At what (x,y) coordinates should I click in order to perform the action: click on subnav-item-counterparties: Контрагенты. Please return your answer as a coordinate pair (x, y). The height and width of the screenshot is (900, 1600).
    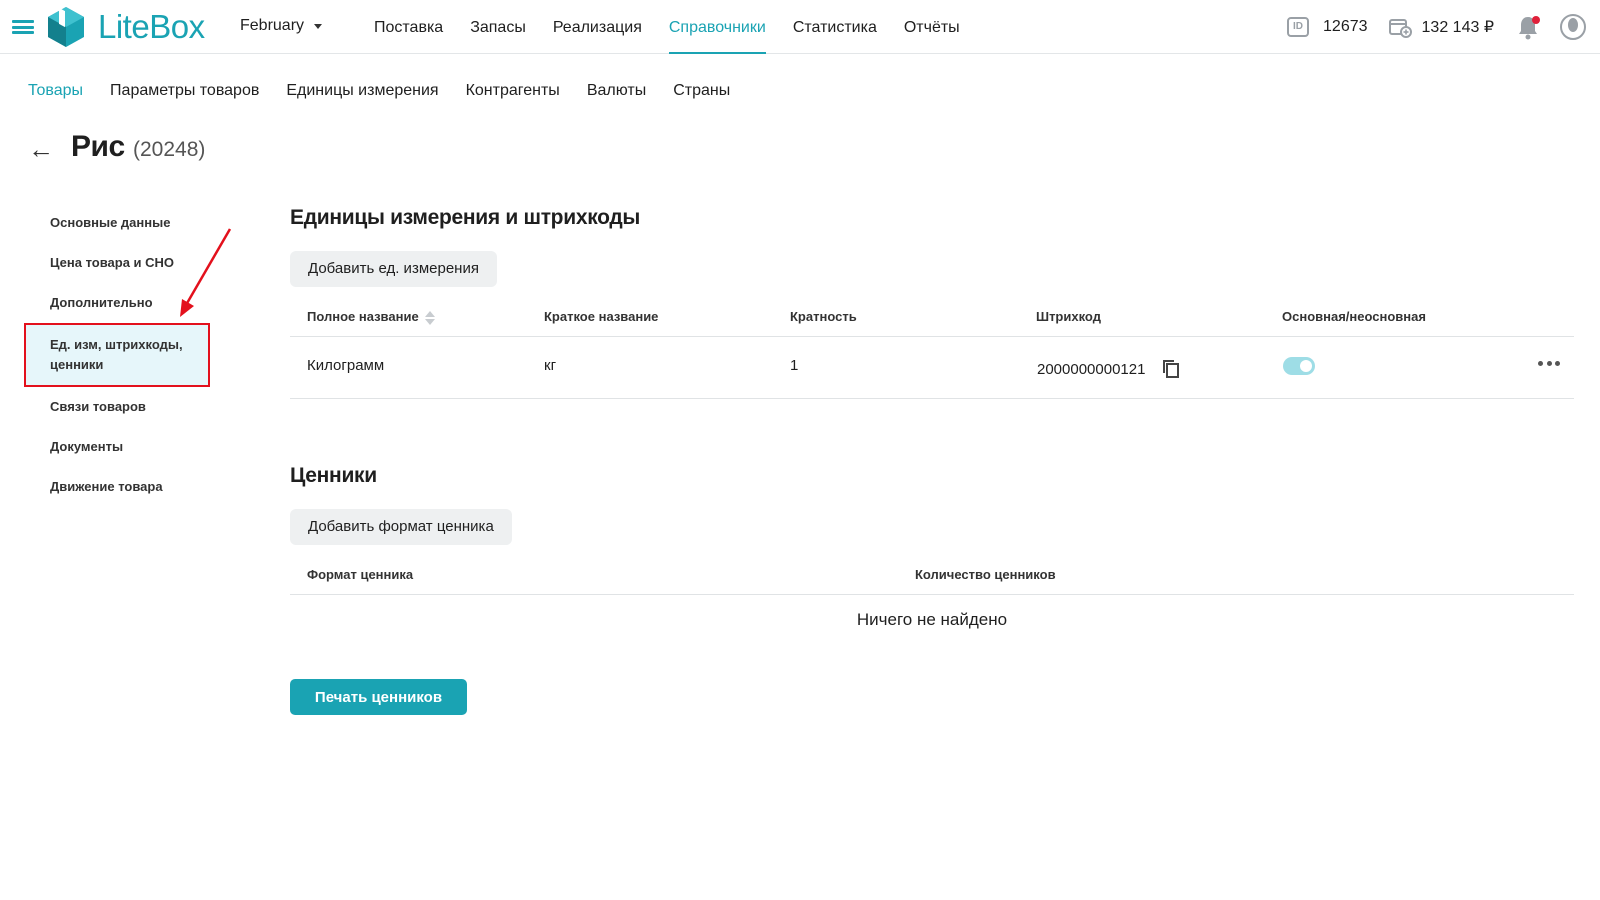
    Looking at the image, I should click on (513, 91).